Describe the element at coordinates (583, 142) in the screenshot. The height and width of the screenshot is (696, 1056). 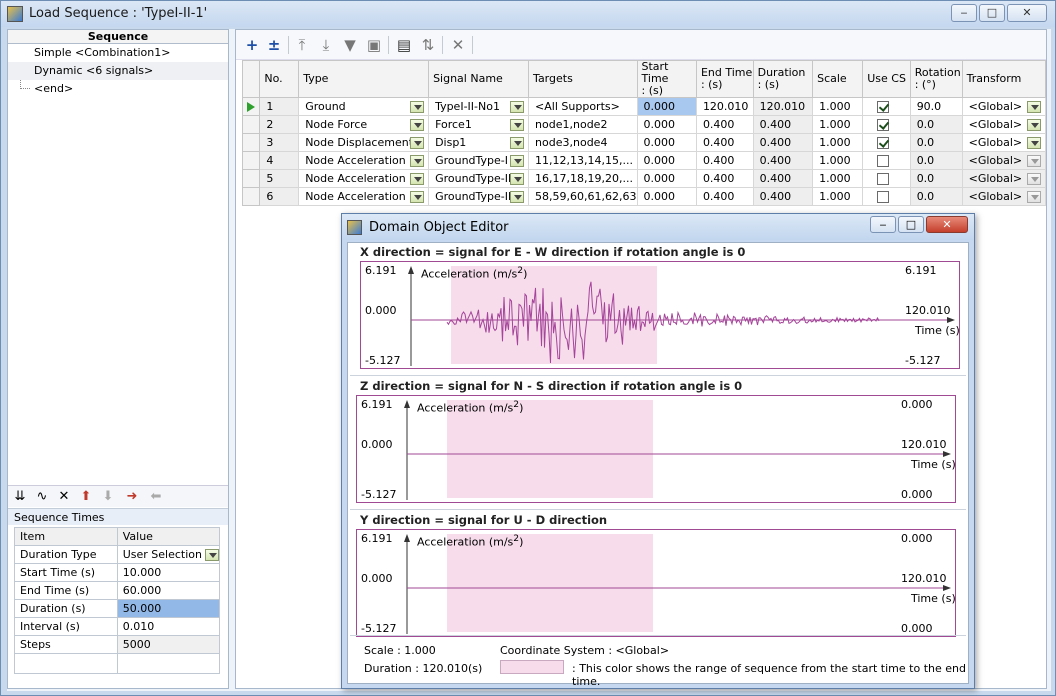
I see `targets-cell: node3,node4` at that location.